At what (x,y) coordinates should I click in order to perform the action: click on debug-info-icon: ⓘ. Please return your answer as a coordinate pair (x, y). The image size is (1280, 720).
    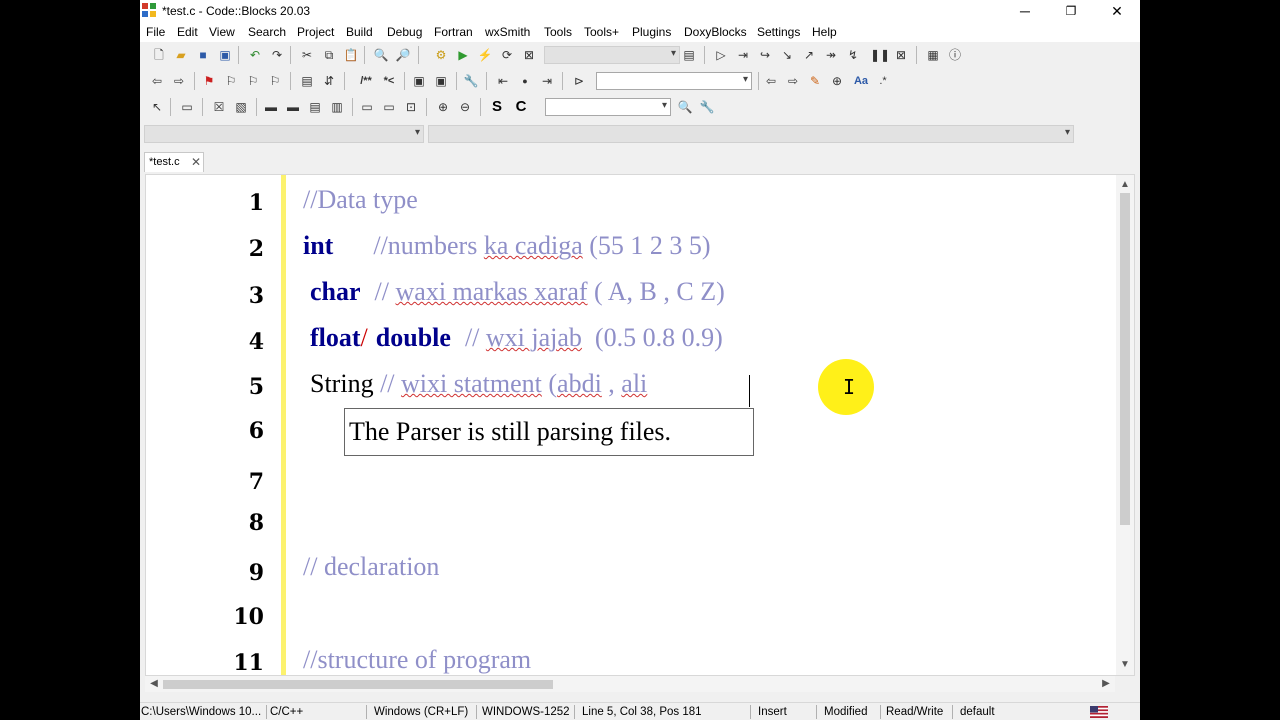
    Looking at the image, I should click on (955, 55).